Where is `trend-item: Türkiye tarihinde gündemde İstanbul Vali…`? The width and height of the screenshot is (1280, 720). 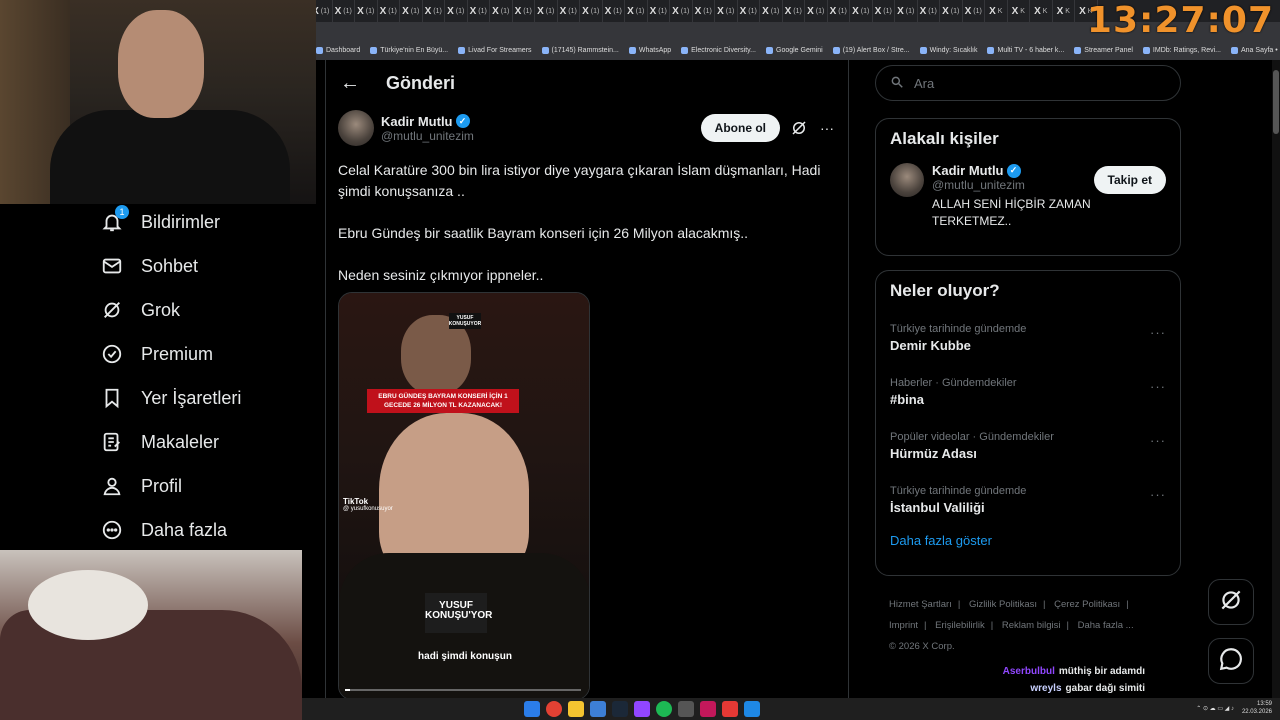 trend-item: Türkiye tarihinde gündemde İstanbul Vali… is located at coordinates (1028, 500).